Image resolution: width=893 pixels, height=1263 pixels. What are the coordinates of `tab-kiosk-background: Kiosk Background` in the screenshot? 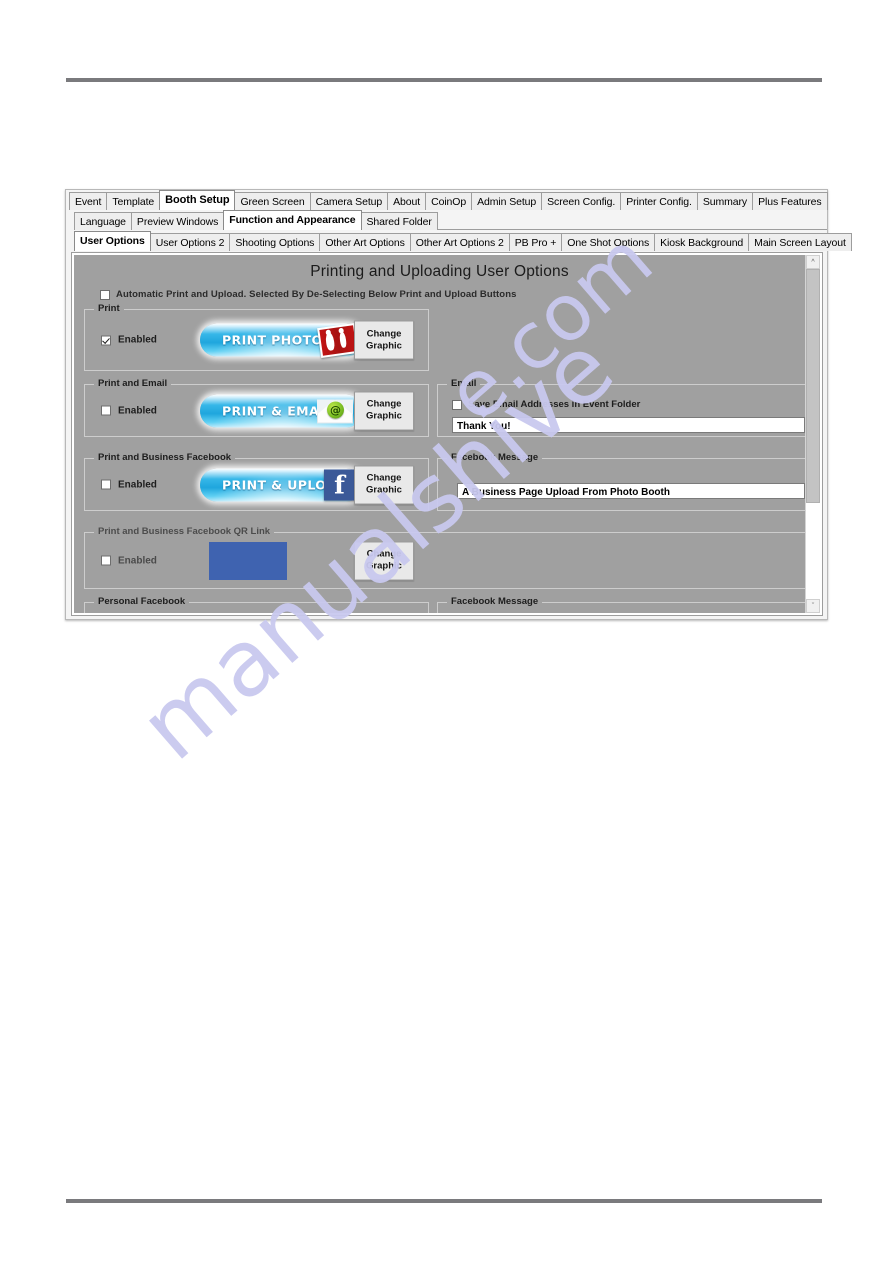 It's located at (702, 242).